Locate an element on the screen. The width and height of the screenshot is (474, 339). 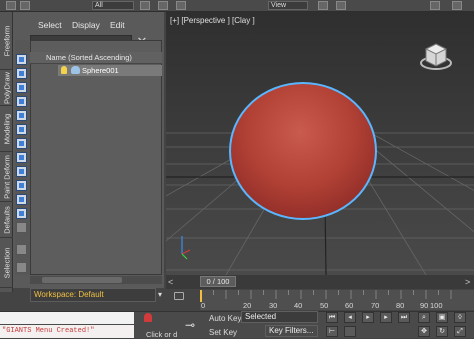
display-helpers-icon is located at coordinates (21, 129).